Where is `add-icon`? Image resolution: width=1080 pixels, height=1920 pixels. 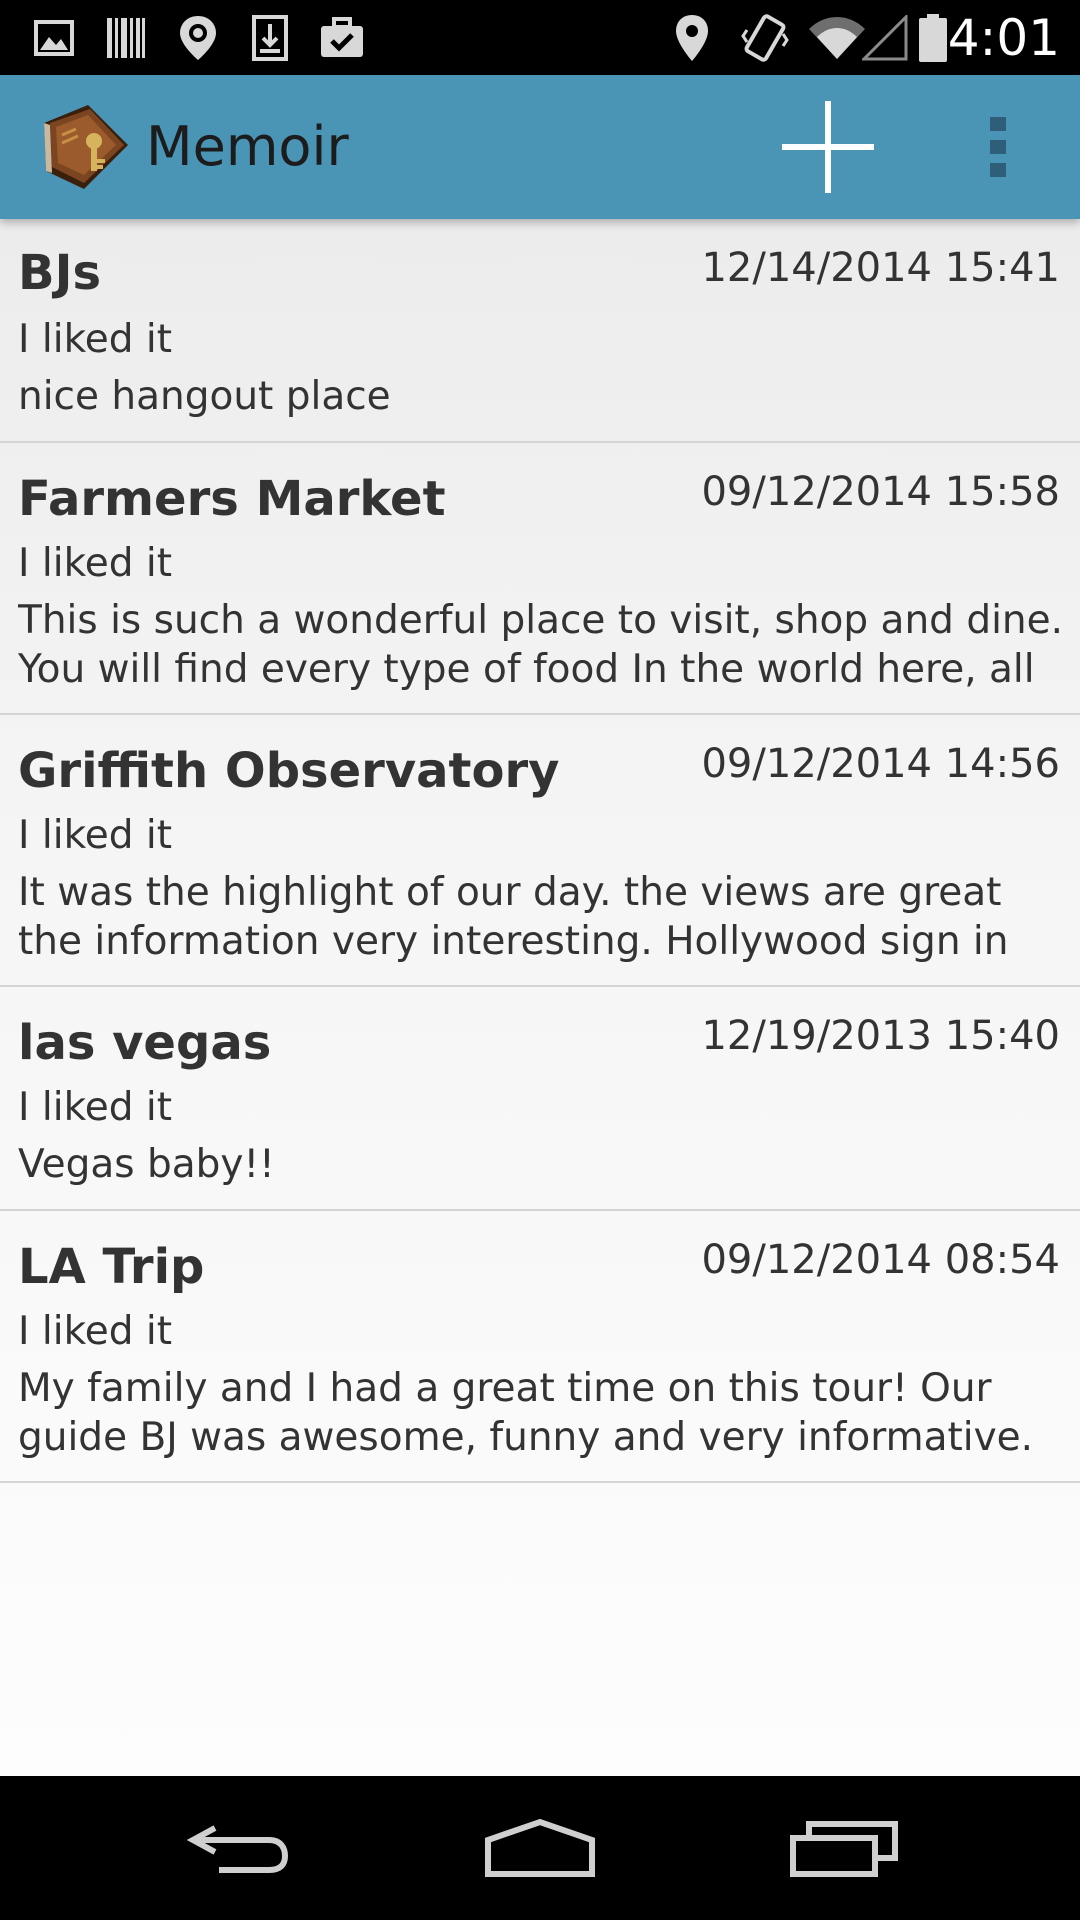 add-icon is located at coordinates (828, 147).